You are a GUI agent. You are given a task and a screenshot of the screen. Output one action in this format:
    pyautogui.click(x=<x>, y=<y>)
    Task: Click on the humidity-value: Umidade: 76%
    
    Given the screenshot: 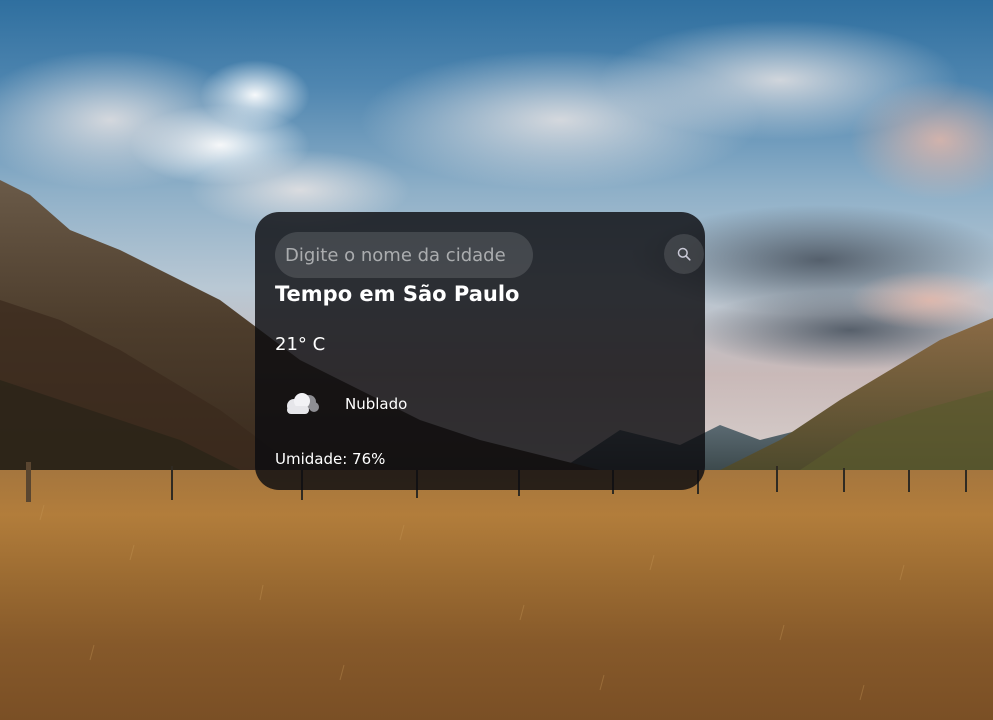 What is the action you would take?
    pyautogui.click(x=330, y=459)
    